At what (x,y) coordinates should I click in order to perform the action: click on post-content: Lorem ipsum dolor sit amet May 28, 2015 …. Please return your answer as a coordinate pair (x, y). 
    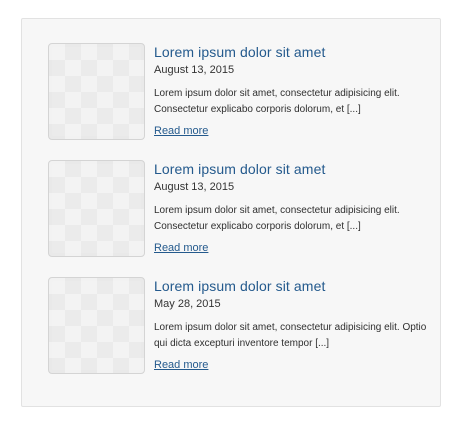
    Looking at the image, I should click on (296, 325).